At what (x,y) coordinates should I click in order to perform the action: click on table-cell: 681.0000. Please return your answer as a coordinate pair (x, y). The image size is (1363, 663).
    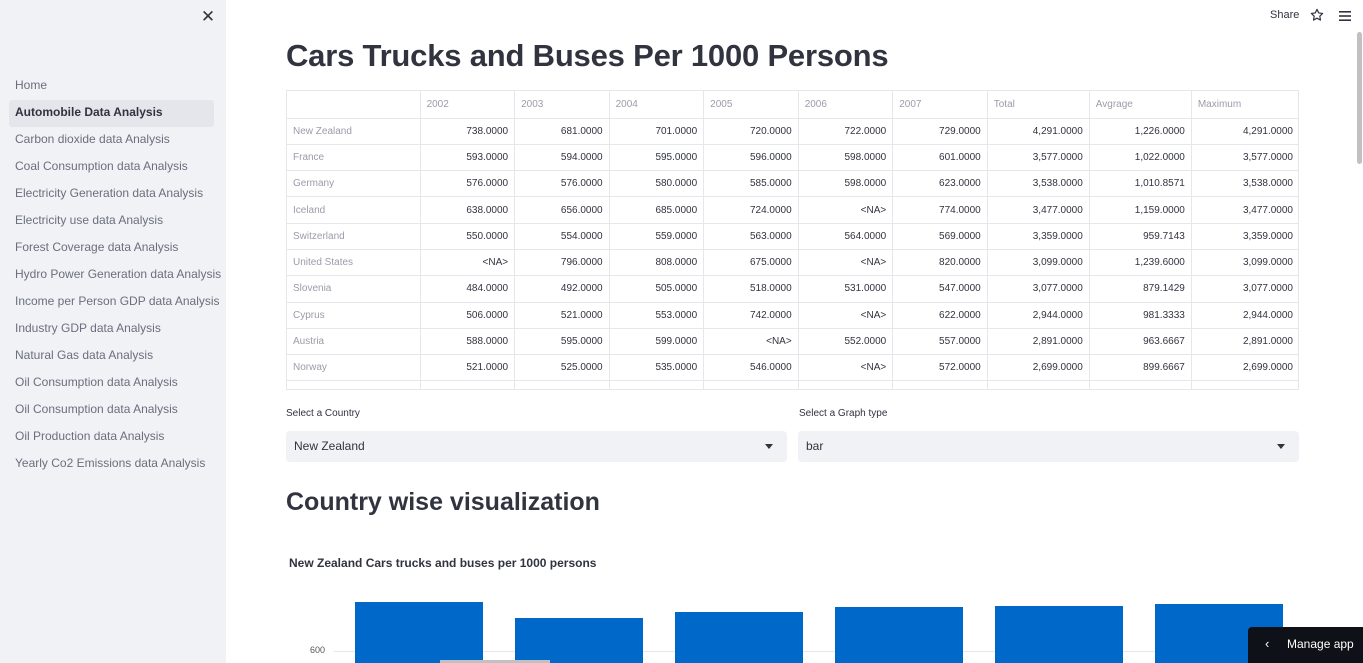
    Looking at the image, I should click on (562, 131).